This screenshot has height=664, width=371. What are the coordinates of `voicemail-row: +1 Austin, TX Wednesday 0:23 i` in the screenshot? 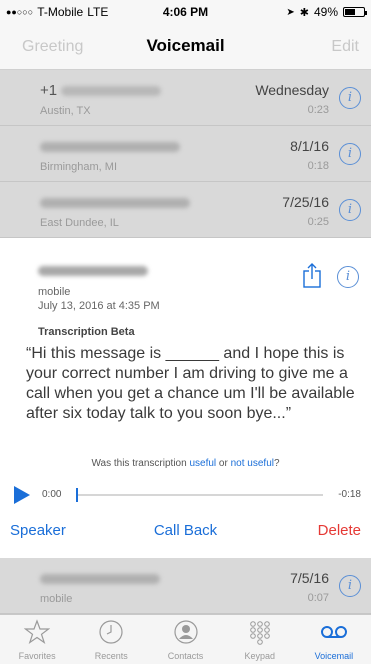 It's located at (185, 98).